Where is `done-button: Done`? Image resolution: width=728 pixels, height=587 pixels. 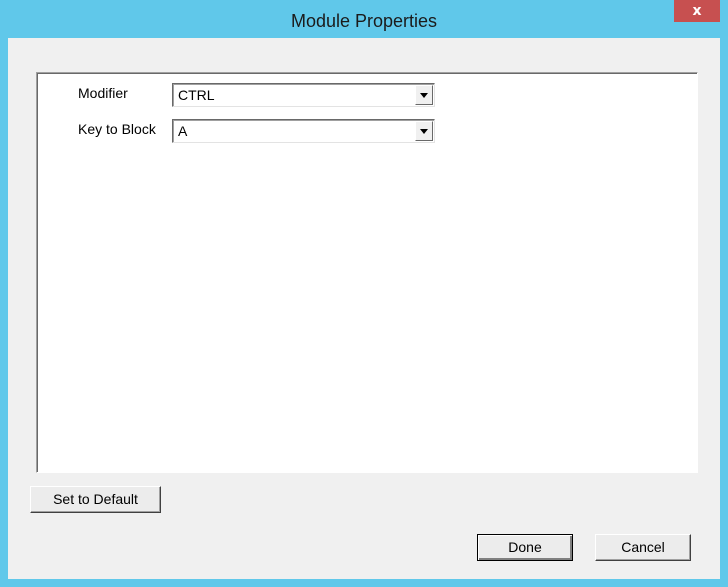 done-button: Done is located at coordinates (525, 547).